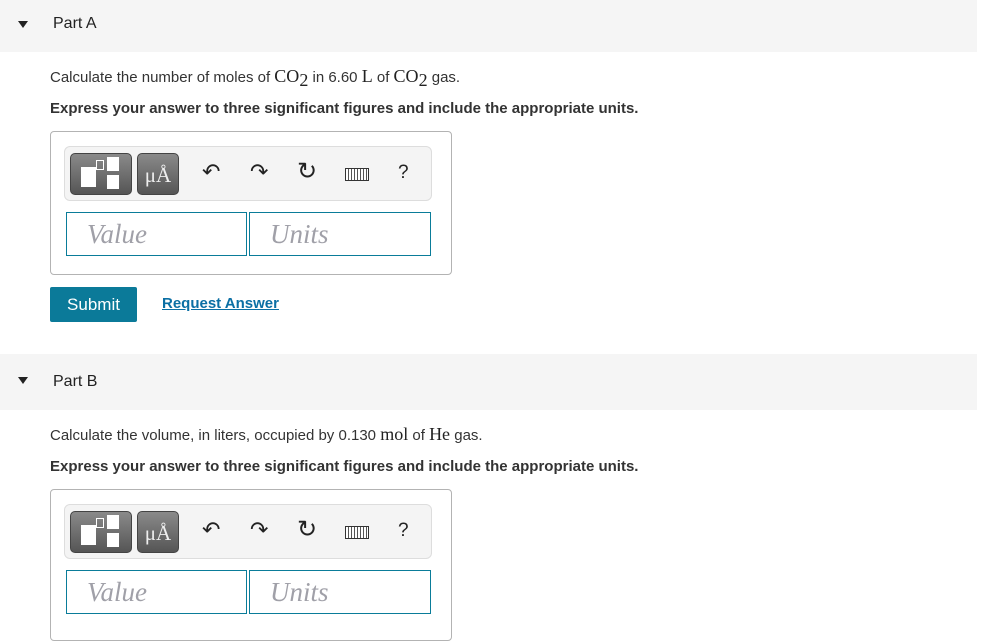 The height and width of the screenshot is (641, 996). What do you see at coordinates (75, 23) in the screenshot?
I see `part-title: Part A` at bounding box center [75, 23].